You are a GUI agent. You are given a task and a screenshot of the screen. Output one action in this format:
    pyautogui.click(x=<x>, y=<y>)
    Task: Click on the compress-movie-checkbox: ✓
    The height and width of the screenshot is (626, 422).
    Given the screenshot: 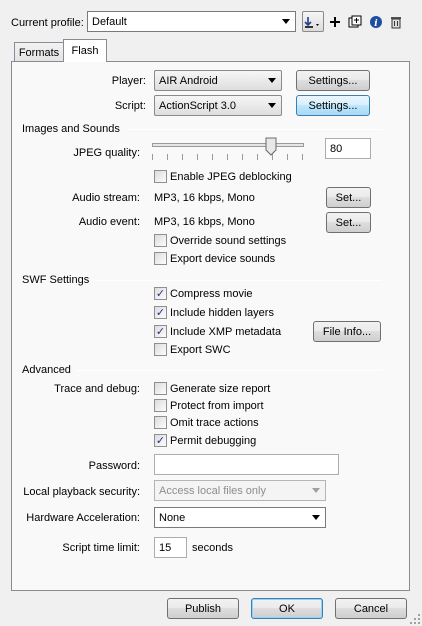 What is the action you would take?
    pyautogui.click(x=160, y=293)
    